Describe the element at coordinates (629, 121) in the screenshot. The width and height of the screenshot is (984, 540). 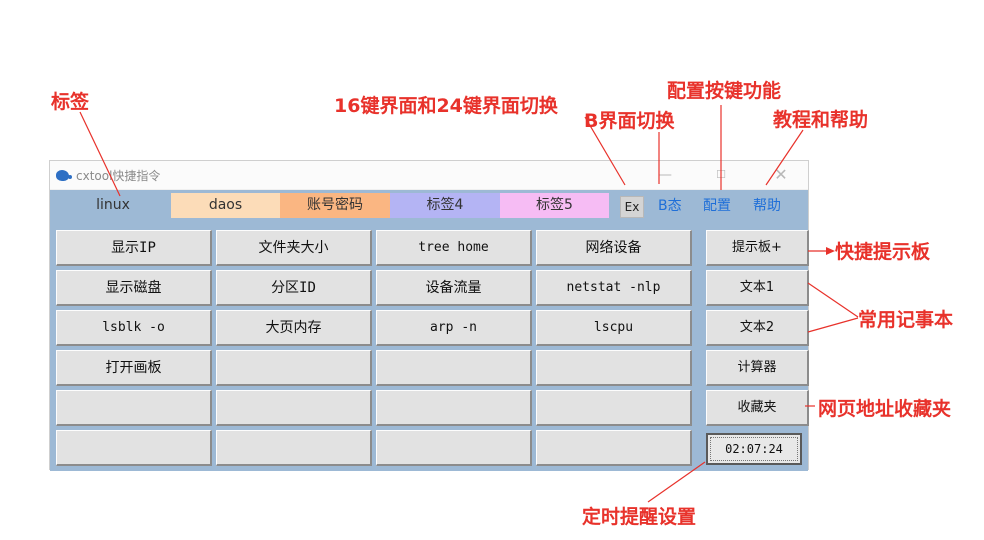
I see `annotation-b-switch: B界面切换` at that location.